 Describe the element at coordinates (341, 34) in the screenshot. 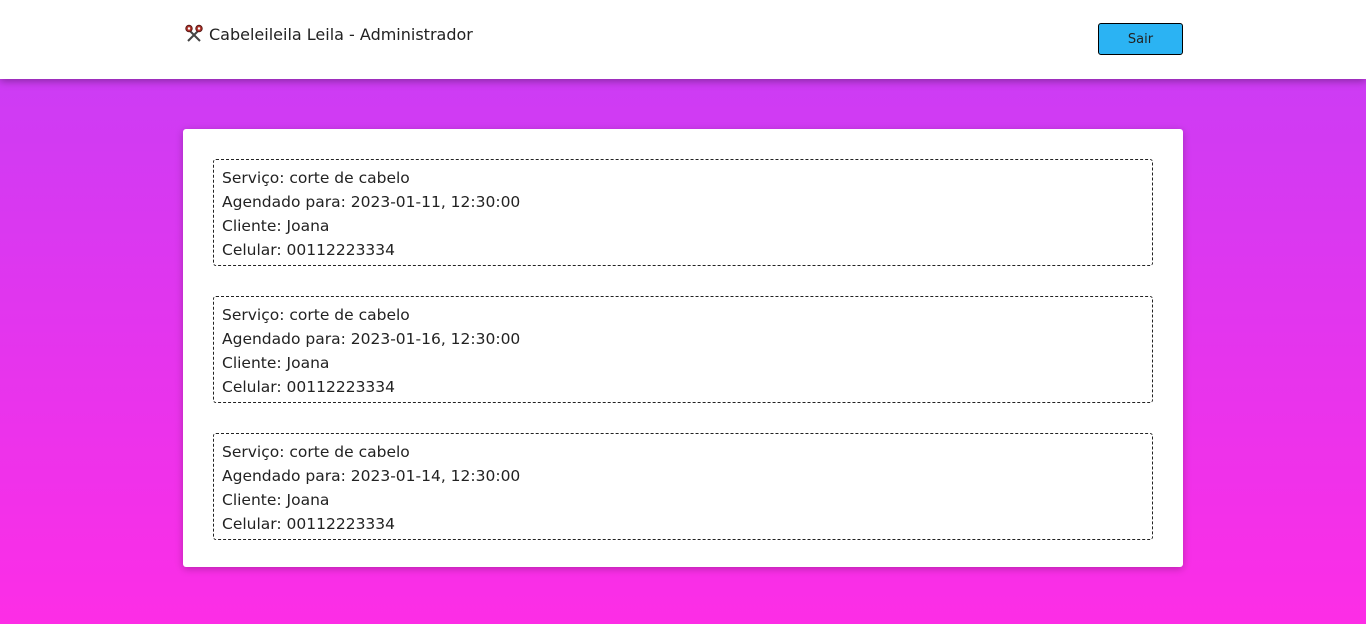

I see `app-title: Cabeleileila Leila - Administrador` at that location.